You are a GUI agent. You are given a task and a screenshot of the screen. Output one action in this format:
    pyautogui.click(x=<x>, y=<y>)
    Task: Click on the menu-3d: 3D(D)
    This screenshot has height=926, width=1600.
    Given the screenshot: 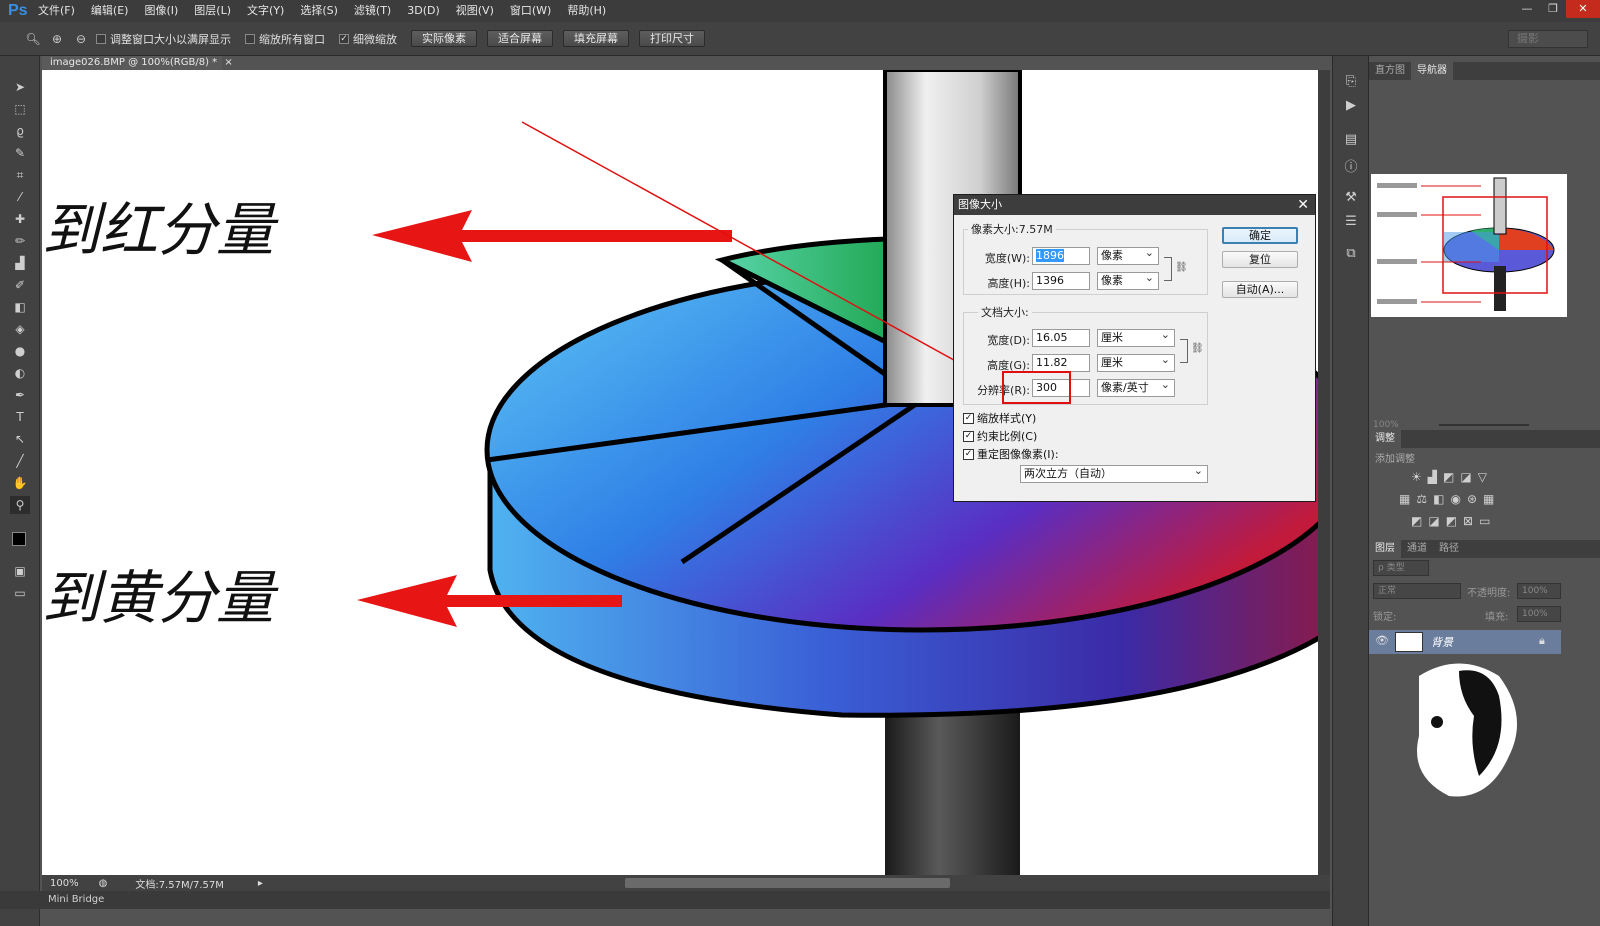 What is the action you would take?
    pyautogui.click(x=423, y=11)
    